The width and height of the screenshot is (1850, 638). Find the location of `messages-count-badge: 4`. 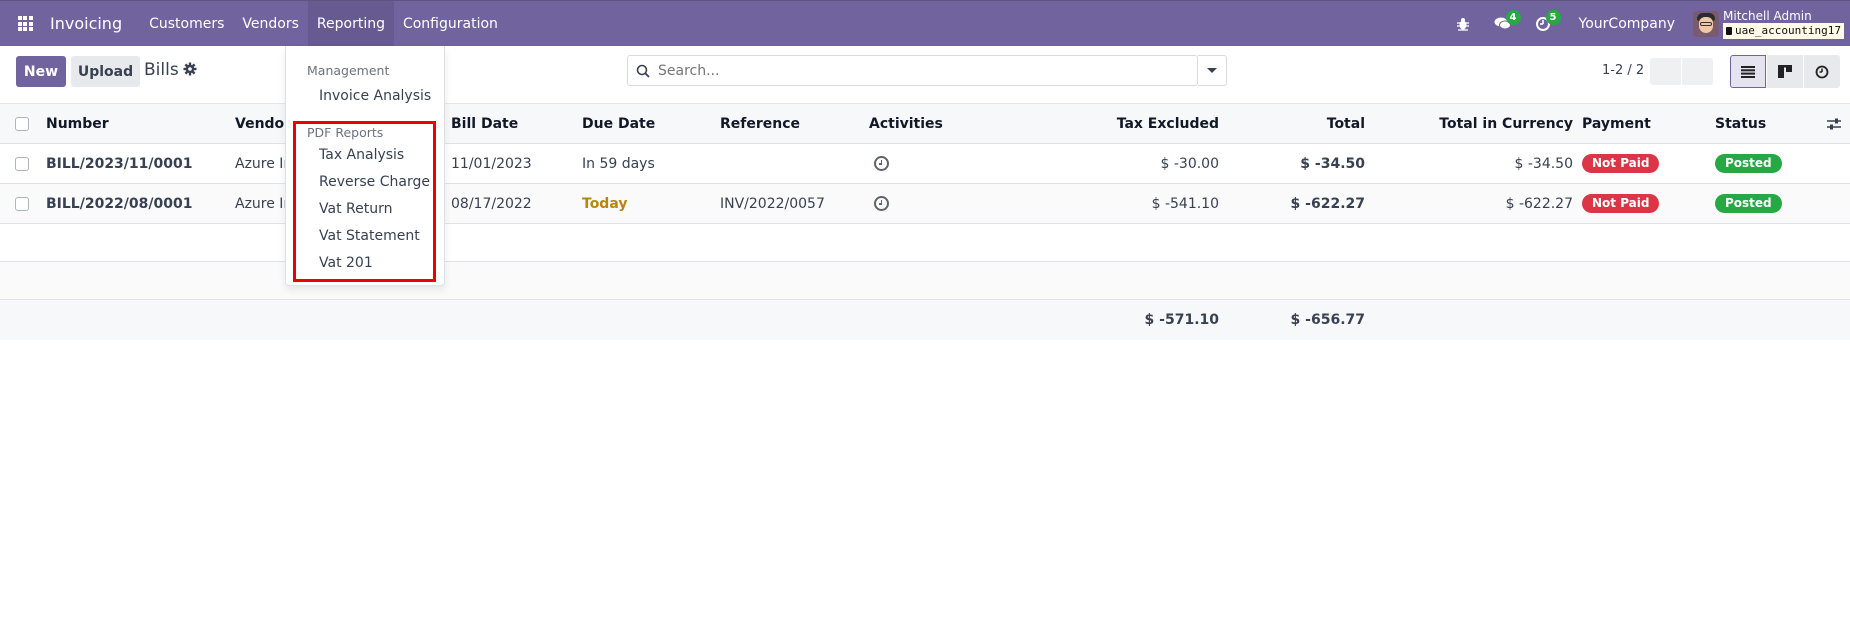

messages-count-badge: 4 is located at coordinates (1513, 17).